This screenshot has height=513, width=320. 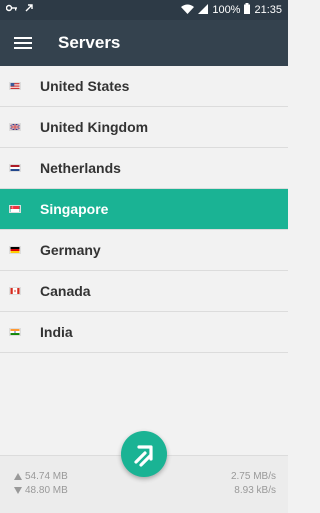 What do you see at coordinates (85, 86) in the screenshot?
I see `server-item-label: United States` at bounding box center [85, 86].